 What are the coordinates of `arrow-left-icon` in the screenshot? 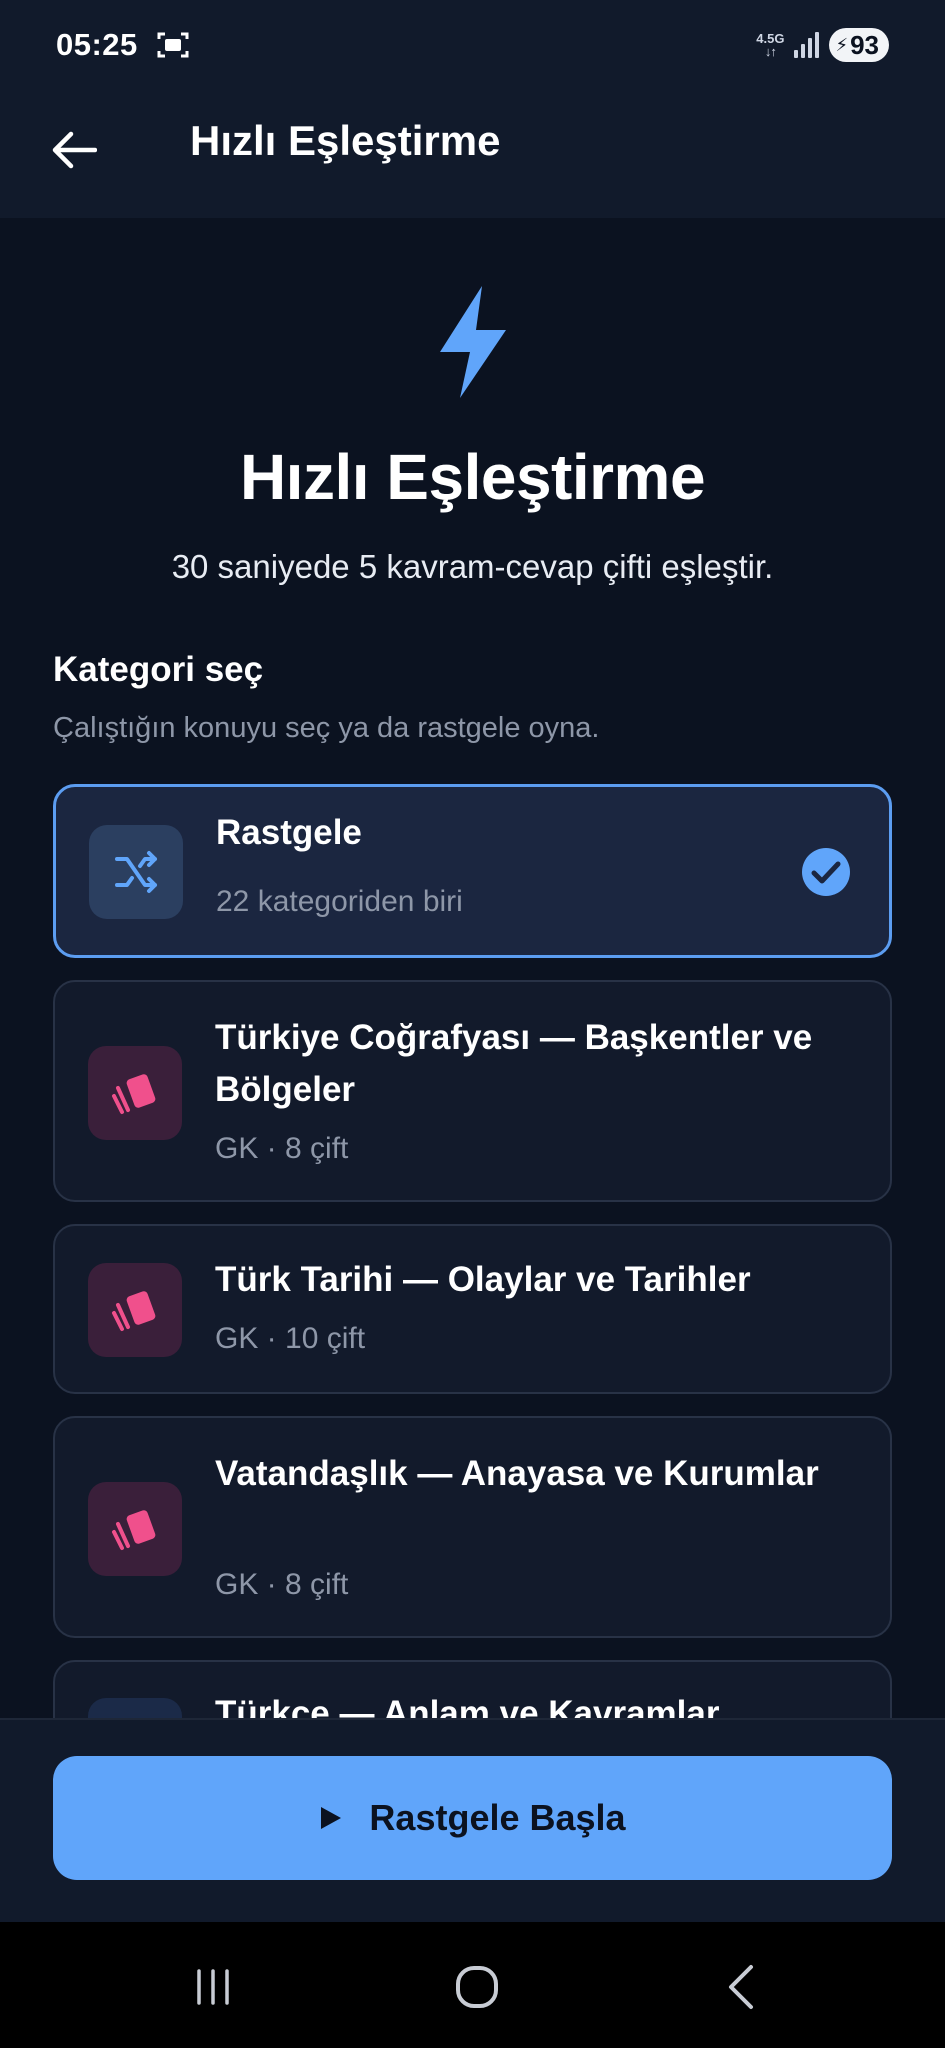 It's located at (74, 150).